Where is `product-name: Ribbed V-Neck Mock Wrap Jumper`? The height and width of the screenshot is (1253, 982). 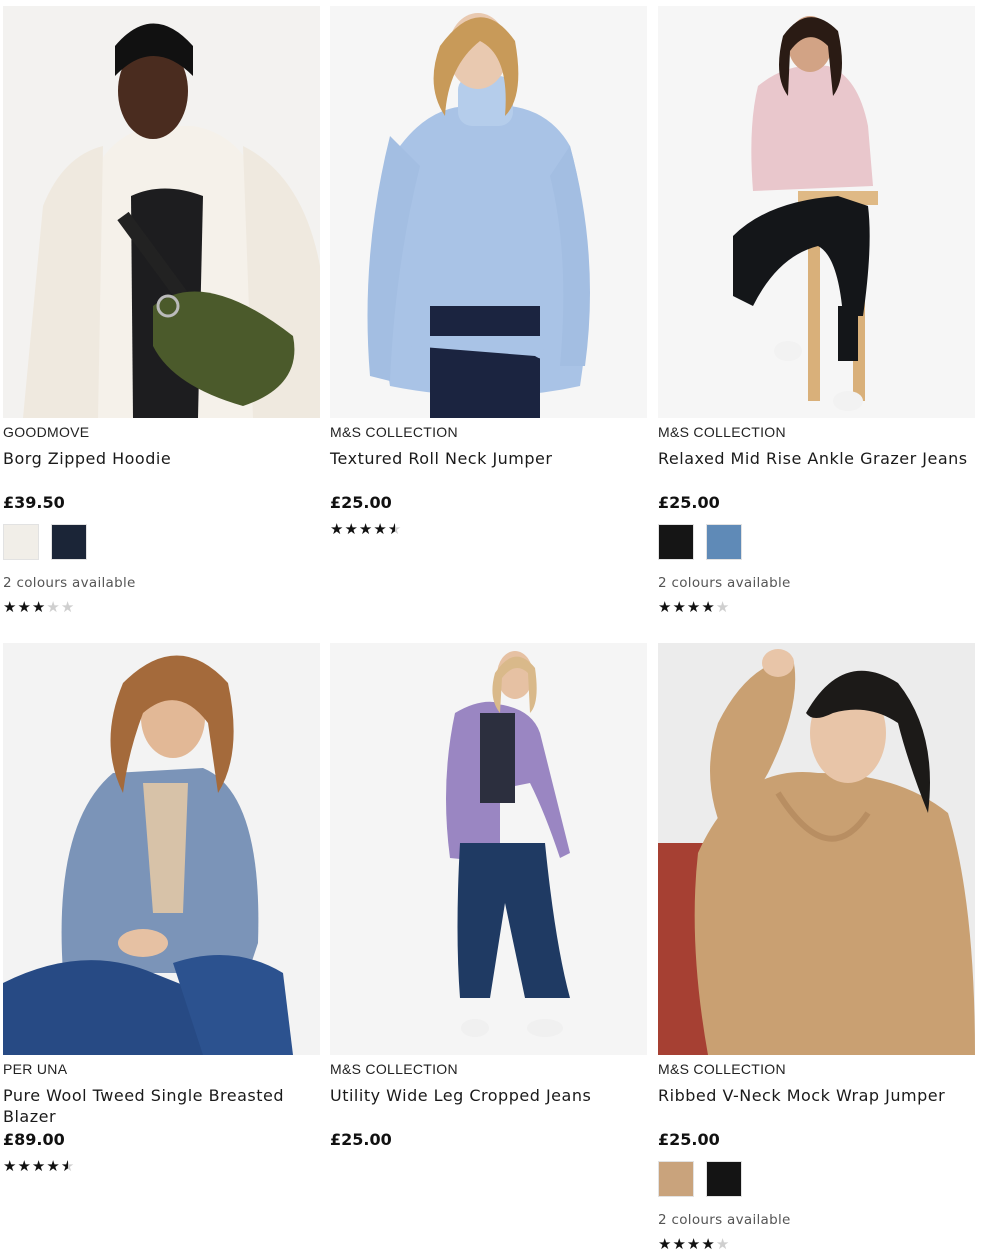 product-name: Ribbed V-Neck Mock Wrap Jumper is located at coordinates (813, 1107).